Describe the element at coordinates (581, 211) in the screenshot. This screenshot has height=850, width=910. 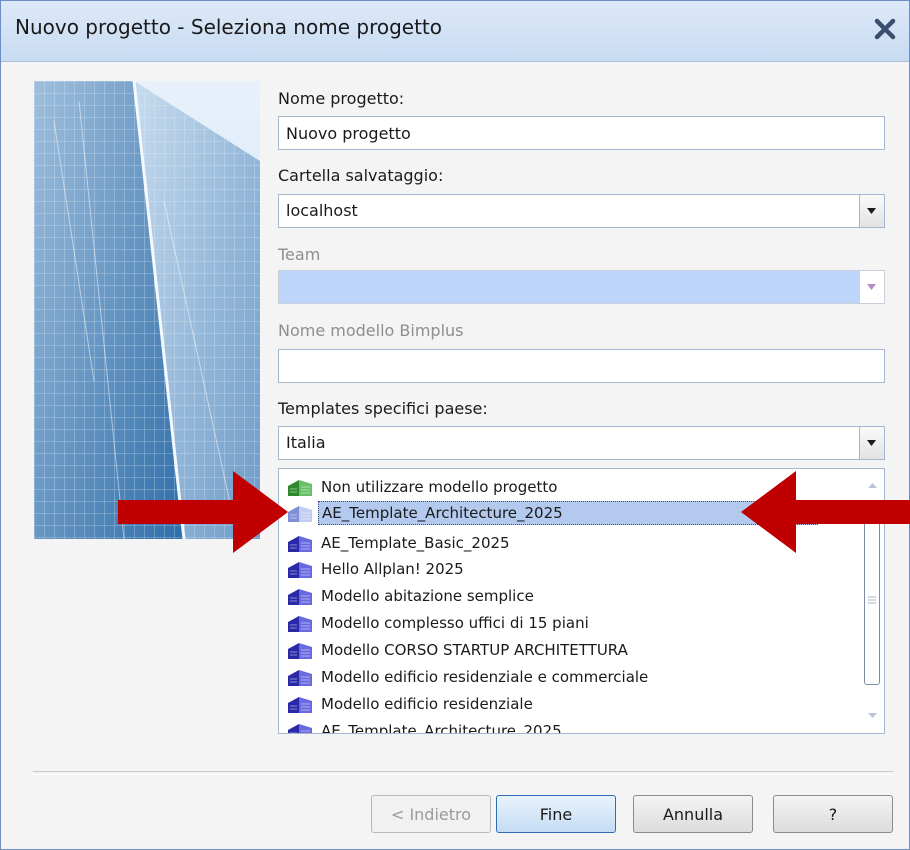
I see `save-folder-dropdown: localhost` at that location.